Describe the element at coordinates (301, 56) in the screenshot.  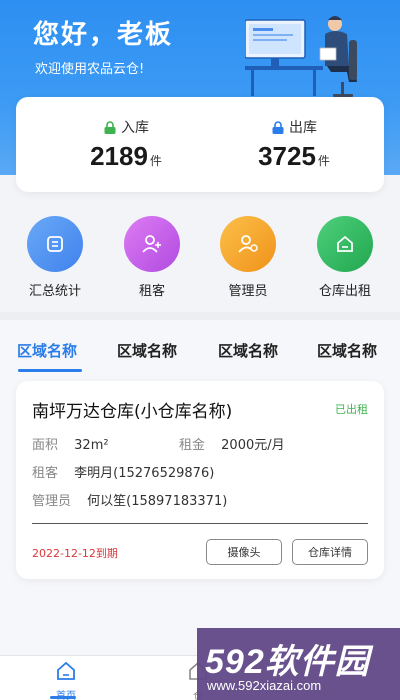
I see `office-illustration` at that location.